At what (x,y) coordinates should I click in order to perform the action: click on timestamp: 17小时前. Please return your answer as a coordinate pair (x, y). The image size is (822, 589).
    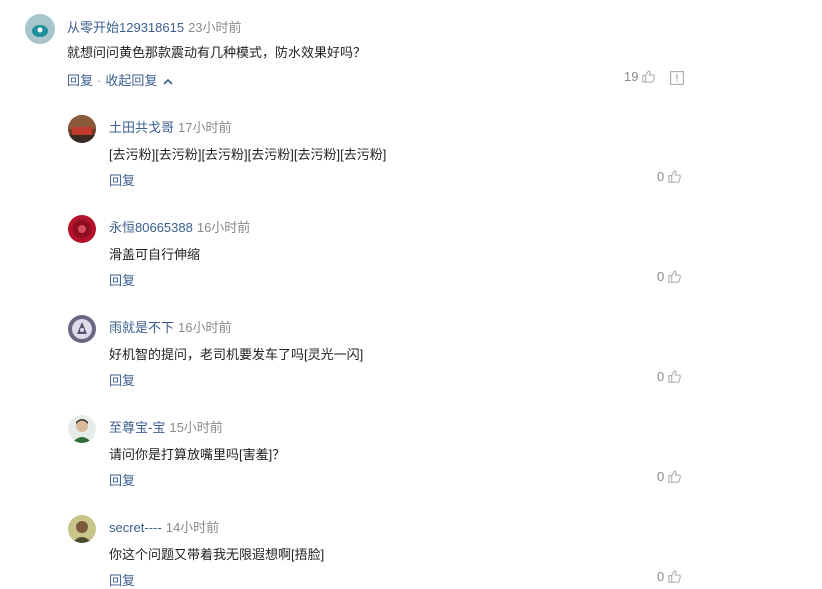
    Looking at the image, I should click on (205, 127).